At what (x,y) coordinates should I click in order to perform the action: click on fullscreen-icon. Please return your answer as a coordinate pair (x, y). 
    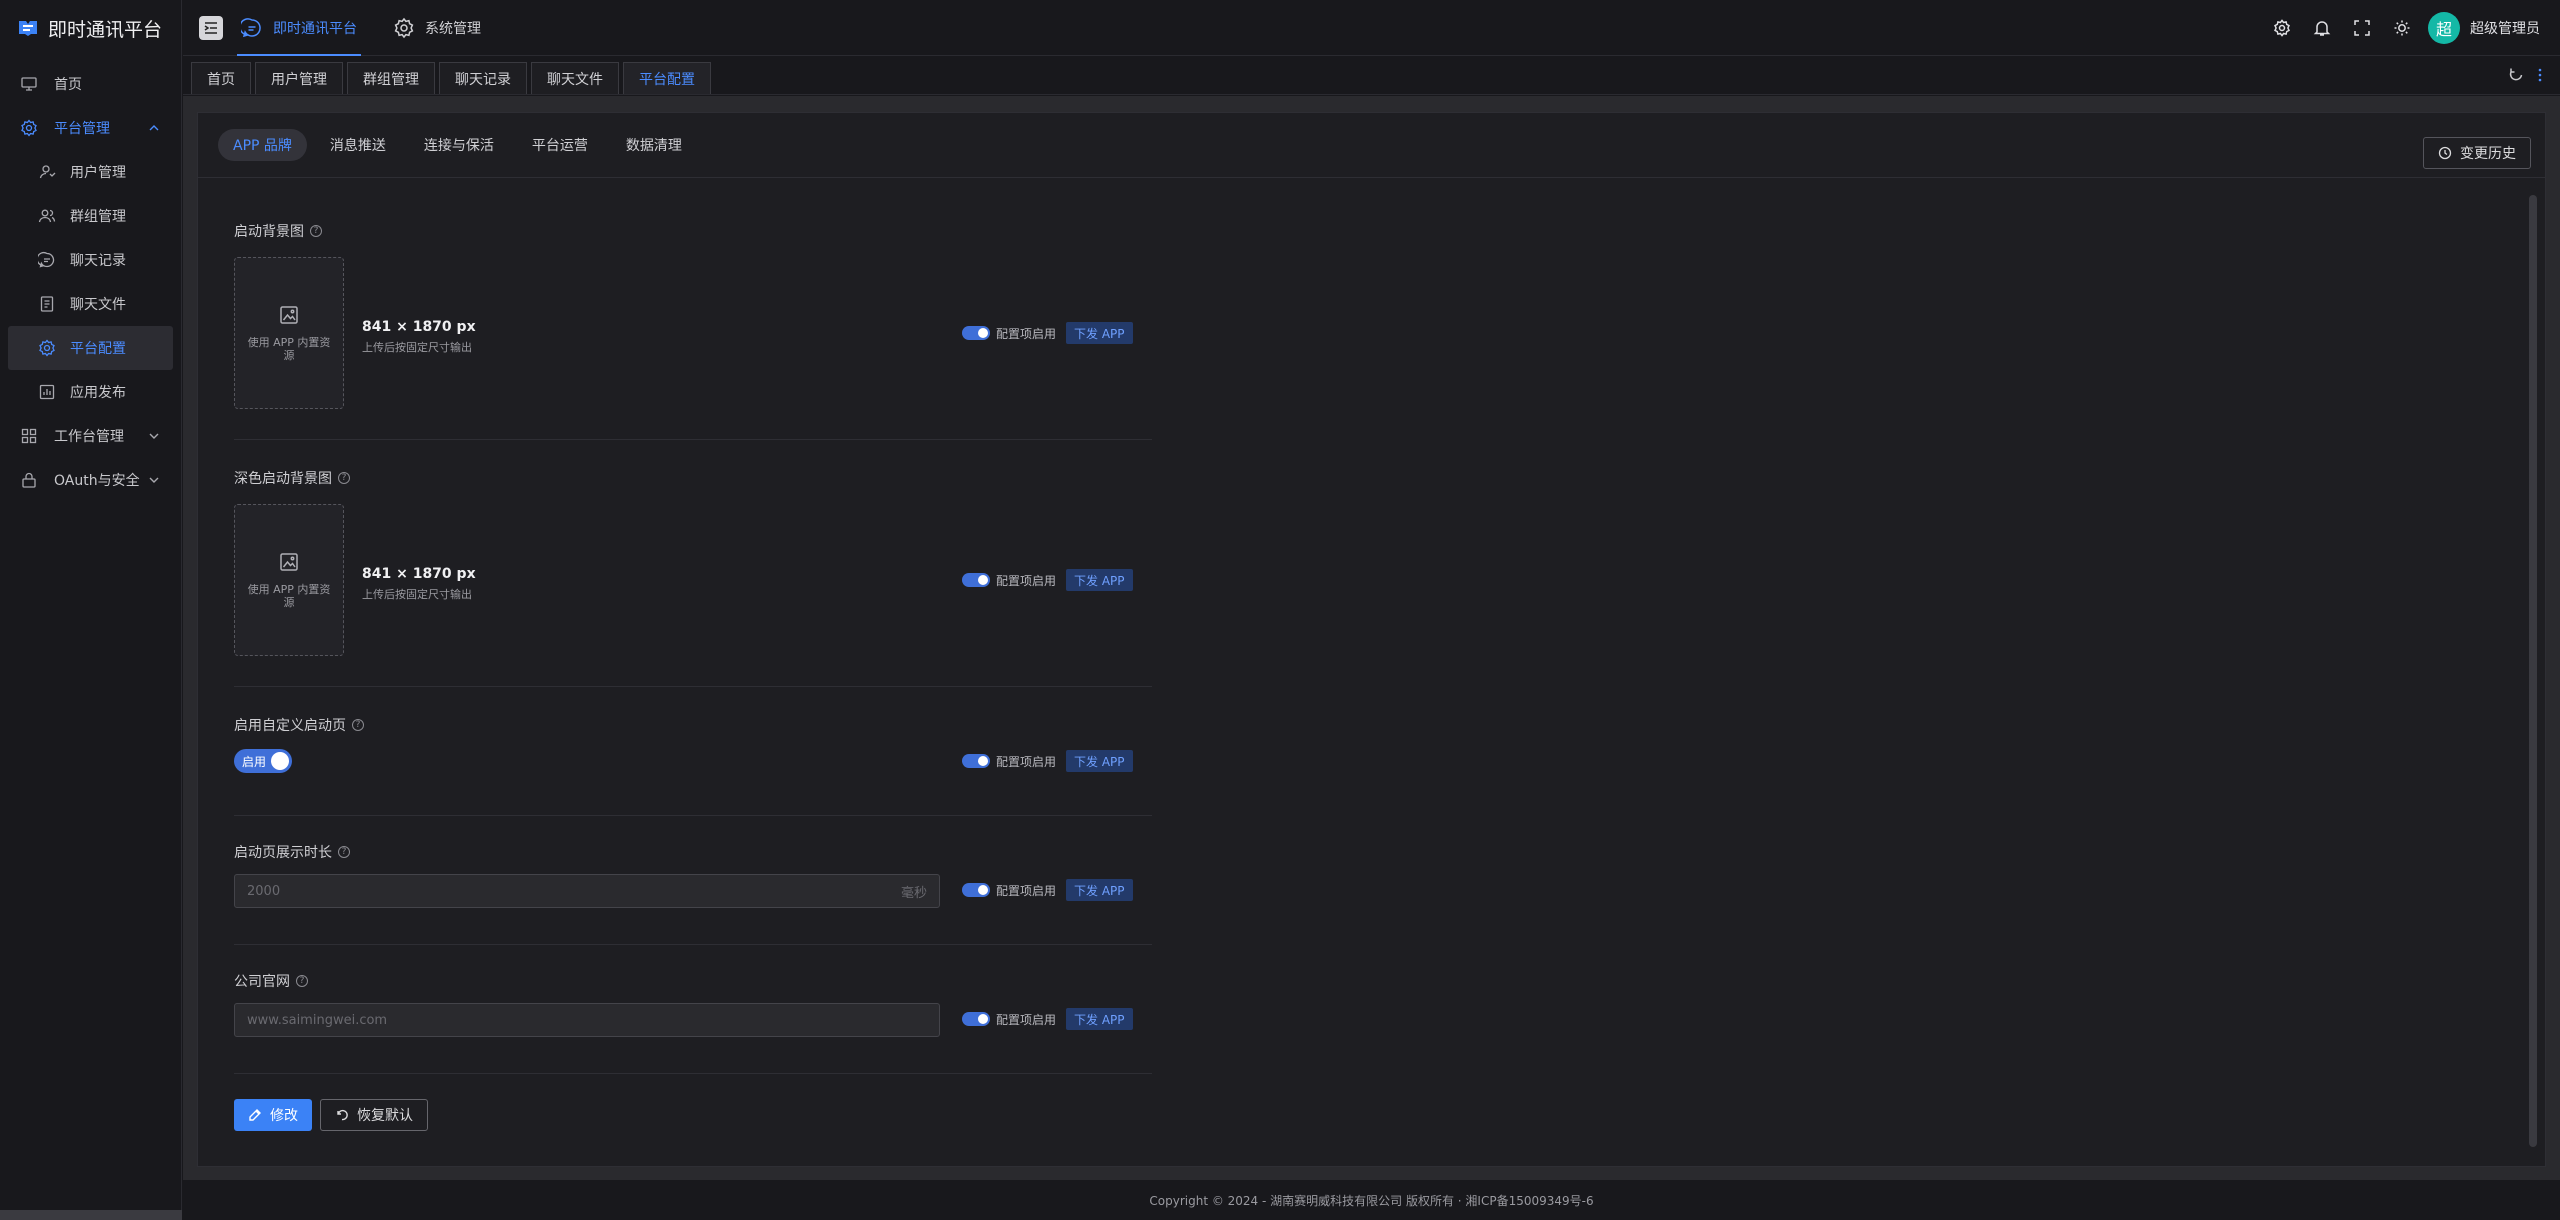
    Looking at the image, I should click on (2362, 28).